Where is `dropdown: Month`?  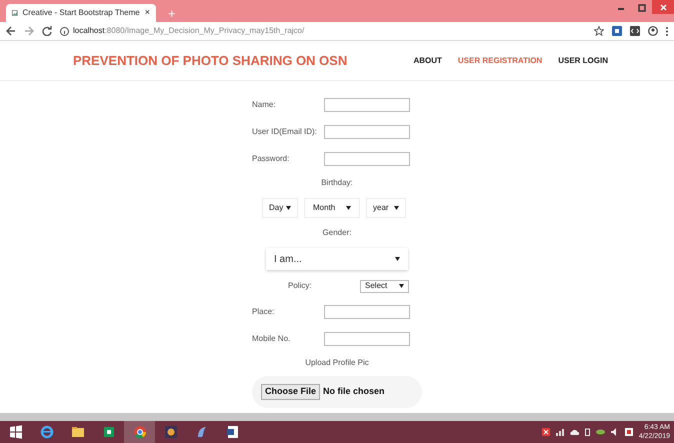
dropdown: Month is located at coordinates (332, 208).